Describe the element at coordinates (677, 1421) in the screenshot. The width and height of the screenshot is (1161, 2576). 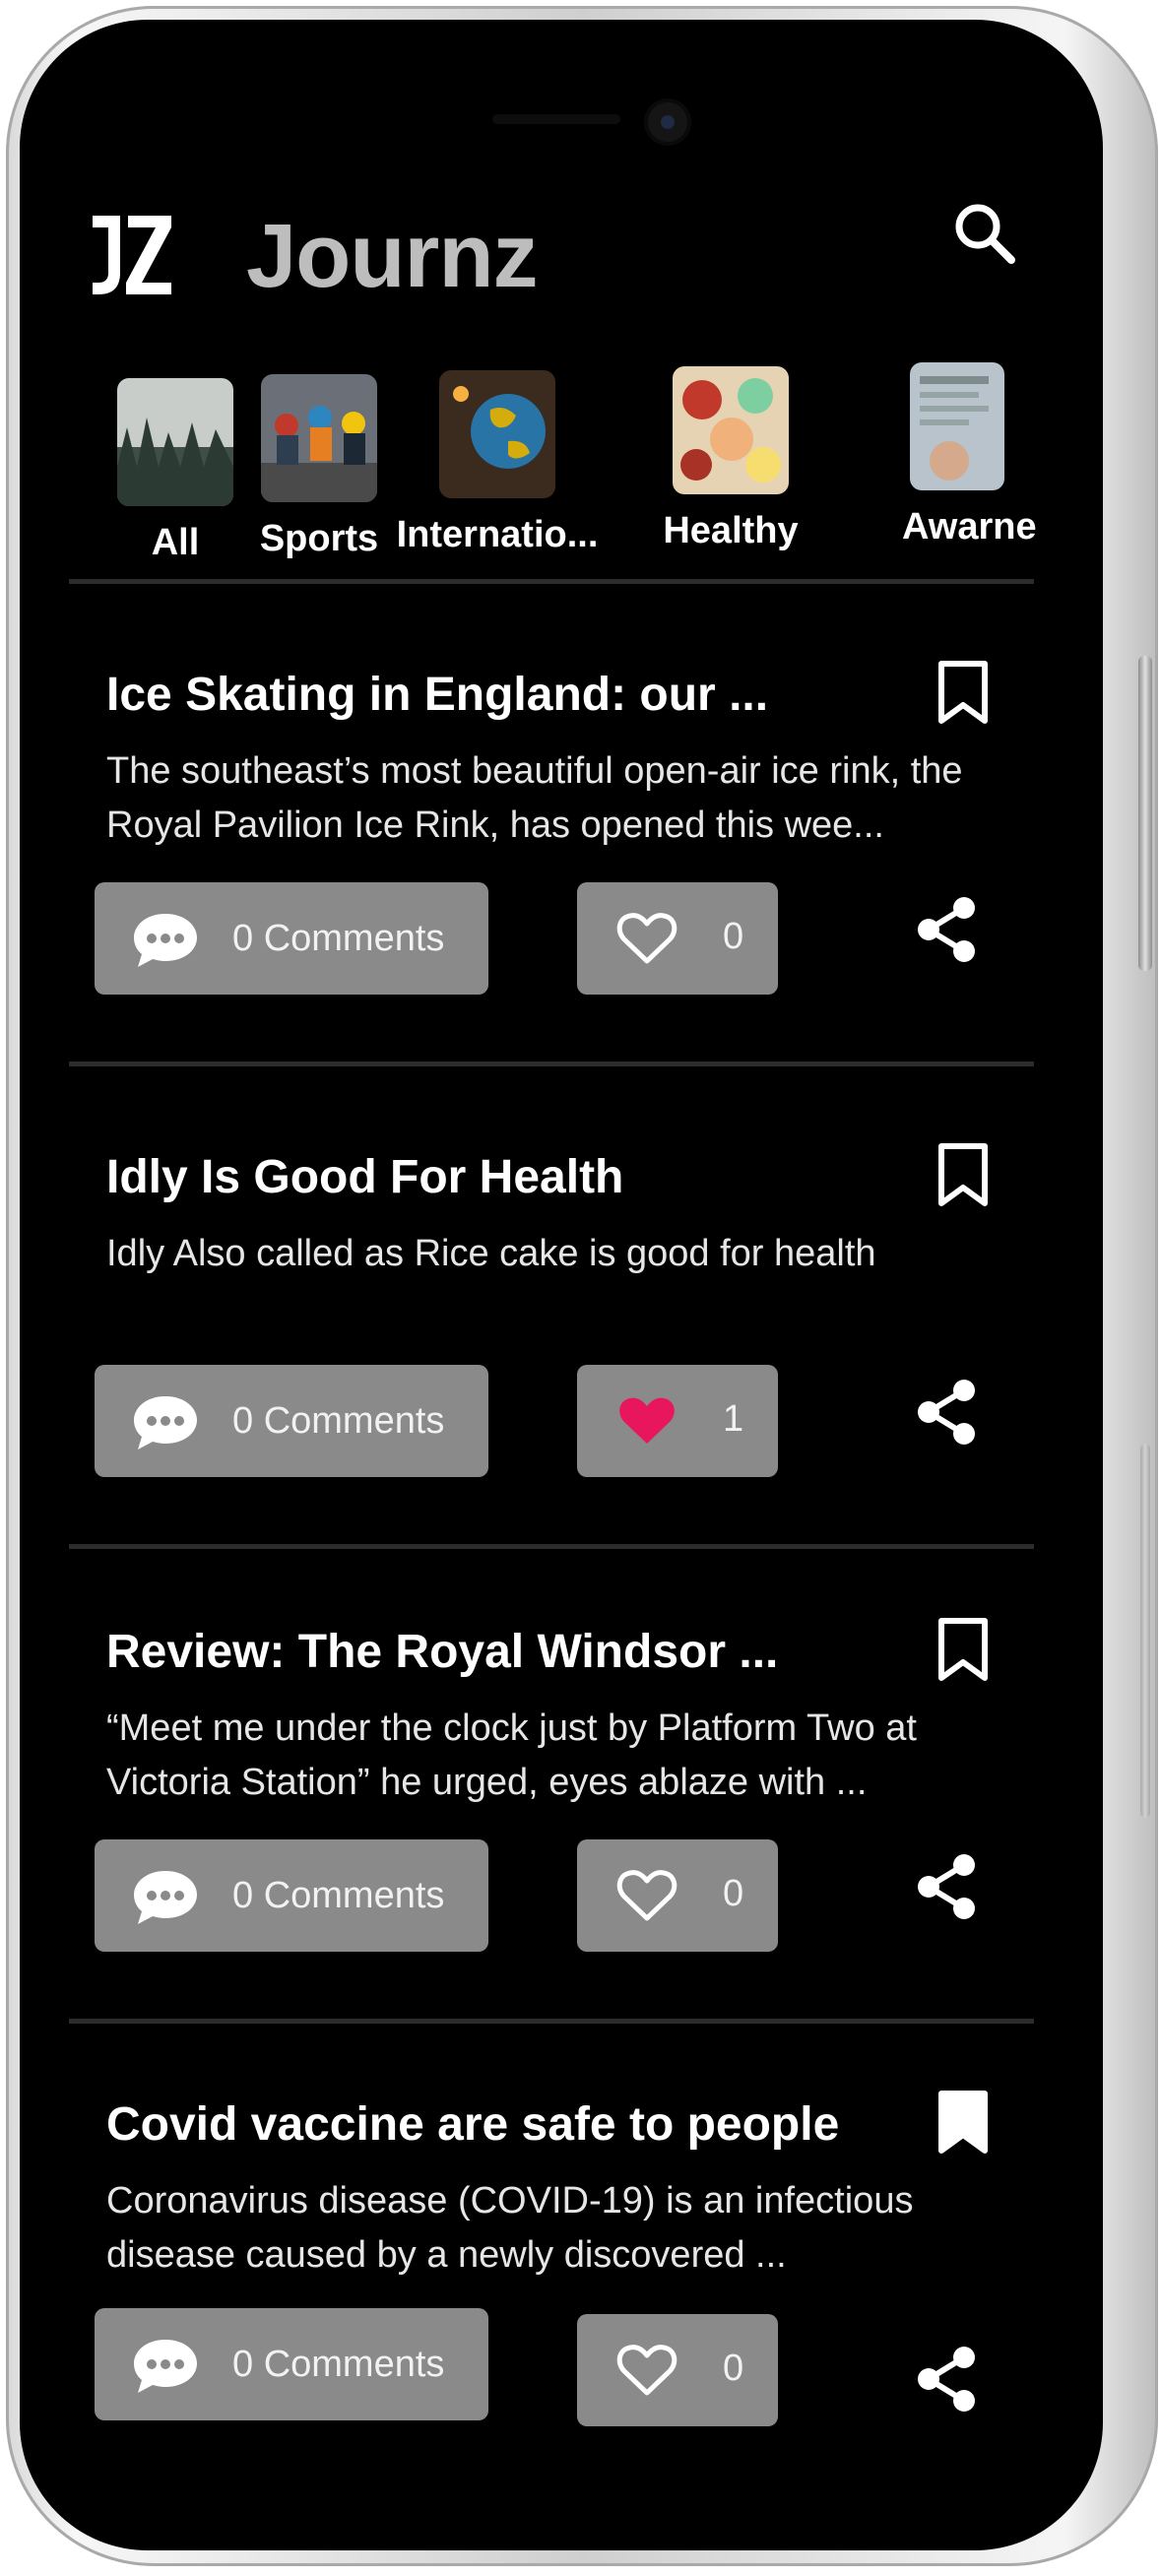
I see `like-button: 1` at that location.